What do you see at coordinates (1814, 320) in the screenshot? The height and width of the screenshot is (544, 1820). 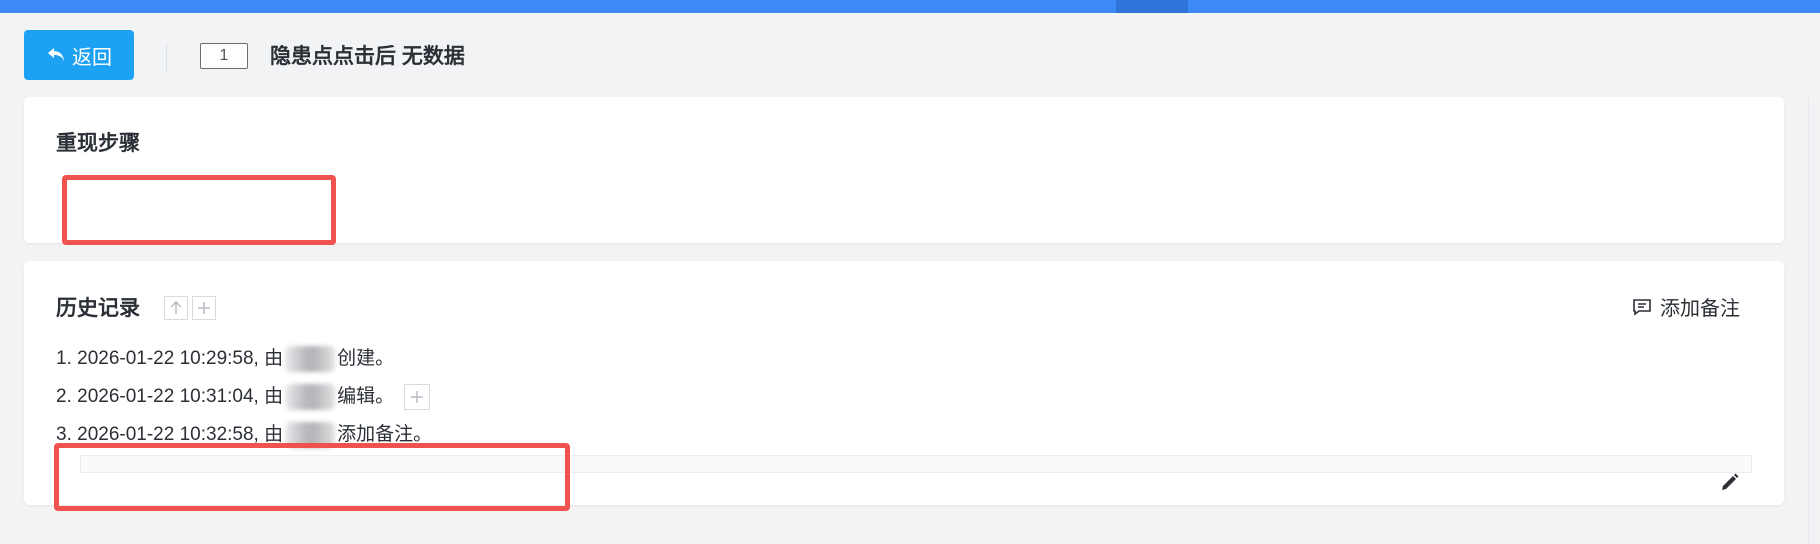 I see `scrollbar-track` at bounding box center [1814, 320].